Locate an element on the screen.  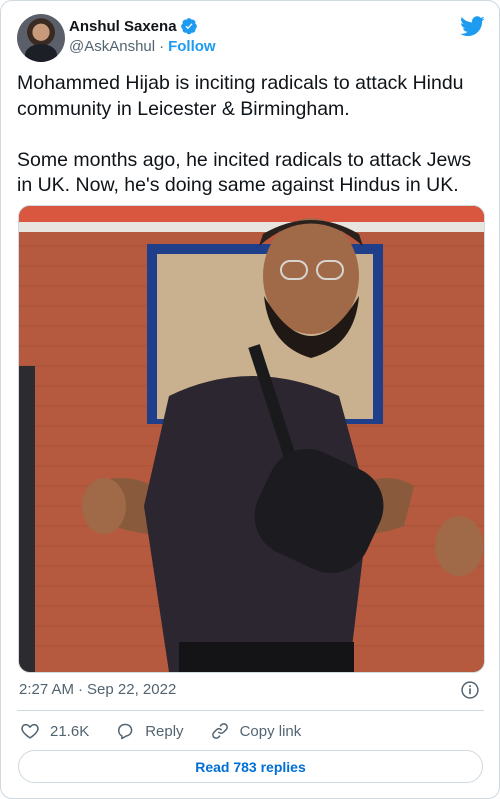
copy-link-button: Copy link is located at coordinates (256, 731).